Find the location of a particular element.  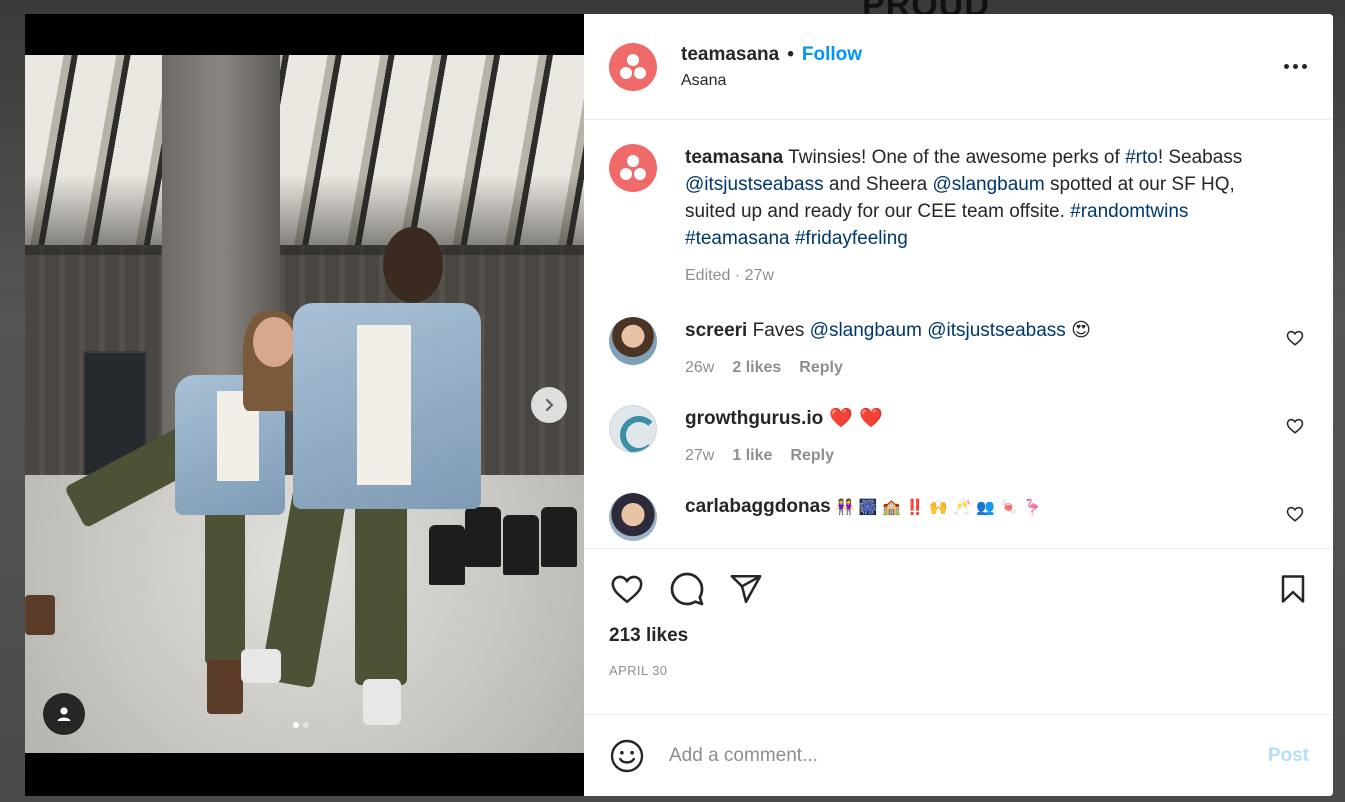

share-button is located at coordinates (751, 589).